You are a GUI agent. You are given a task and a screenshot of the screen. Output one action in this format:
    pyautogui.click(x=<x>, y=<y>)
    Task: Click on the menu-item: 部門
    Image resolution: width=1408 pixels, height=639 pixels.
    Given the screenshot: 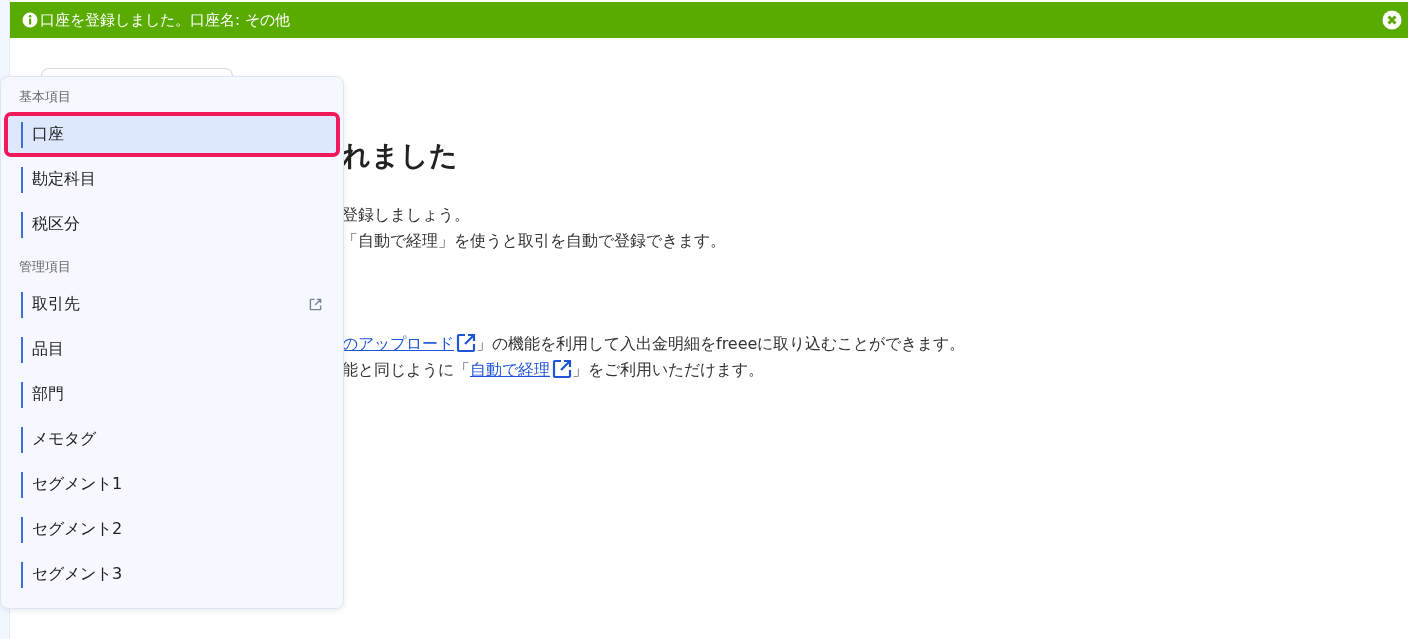 What is the action you would take?
    pyautogui.click(x=172, y=394)
    